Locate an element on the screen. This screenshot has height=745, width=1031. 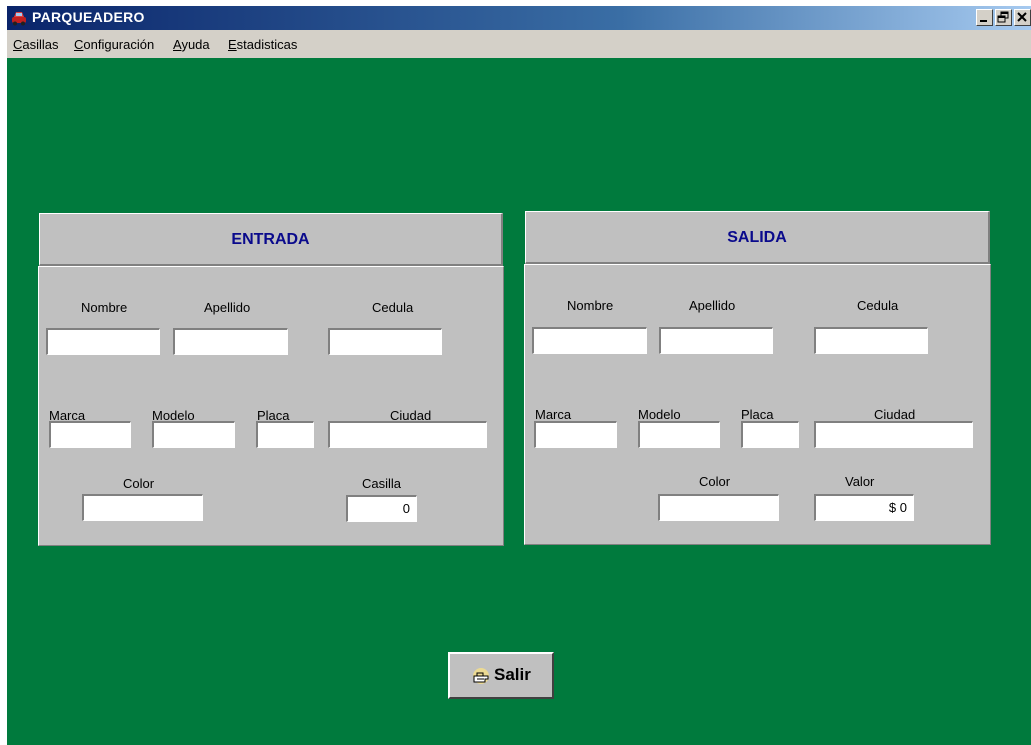
entrada-nombre-label: Nombre is located at coordinates (104, 307).